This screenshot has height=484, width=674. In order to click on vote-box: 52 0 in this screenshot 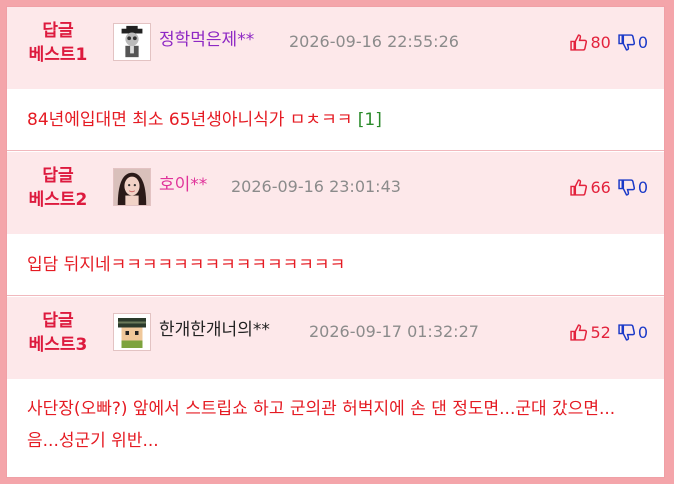, I will do `click(609, 332)`.